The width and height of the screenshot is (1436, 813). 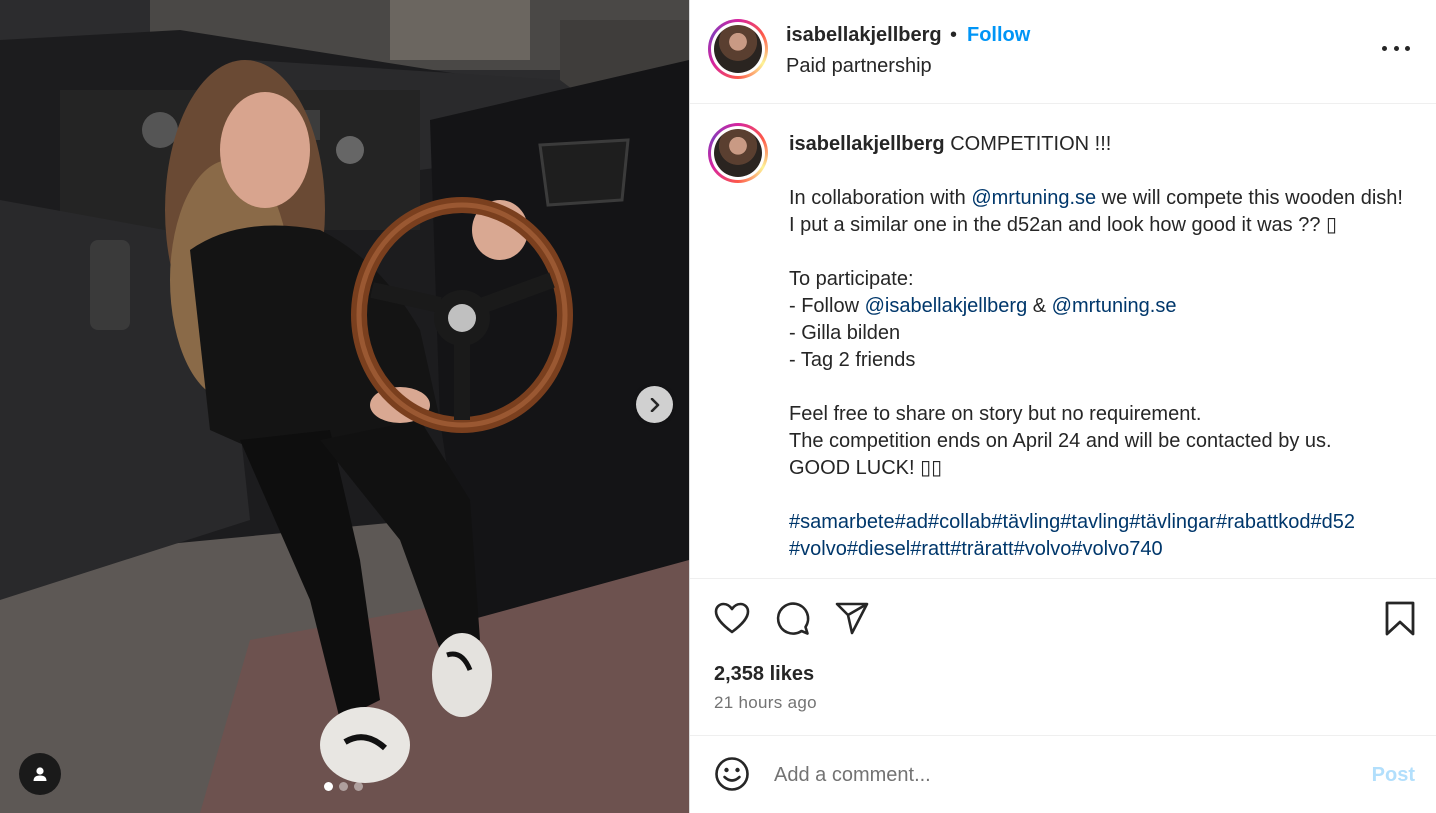 I want to click on carousel-indicator, so click(x=343, y=786).